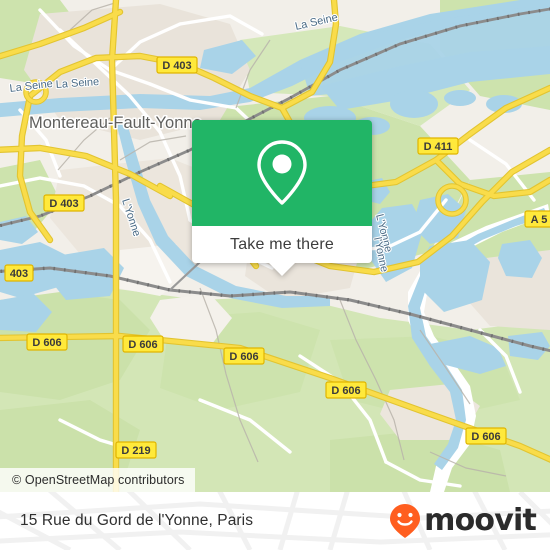 The width and height of the screenshot is (550, 550). I want to click on callout-pointer, so click(282, 269).